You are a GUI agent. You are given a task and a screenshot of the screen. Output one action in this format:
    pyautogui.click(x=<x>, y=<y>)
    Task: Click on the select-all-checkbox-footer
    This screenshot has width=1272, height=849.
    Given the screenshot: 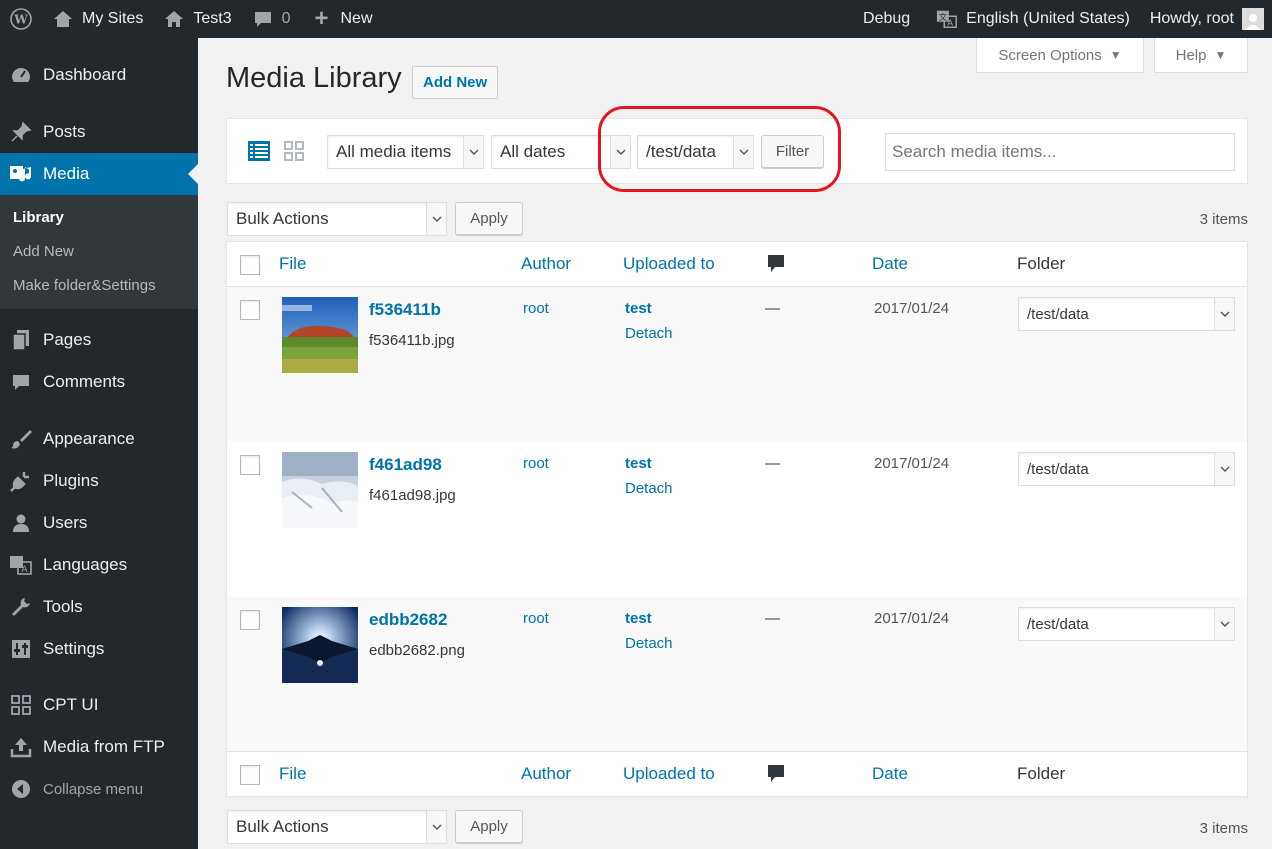 What is the action you would take?
    pyautogui.click(x=250, y=775)
    